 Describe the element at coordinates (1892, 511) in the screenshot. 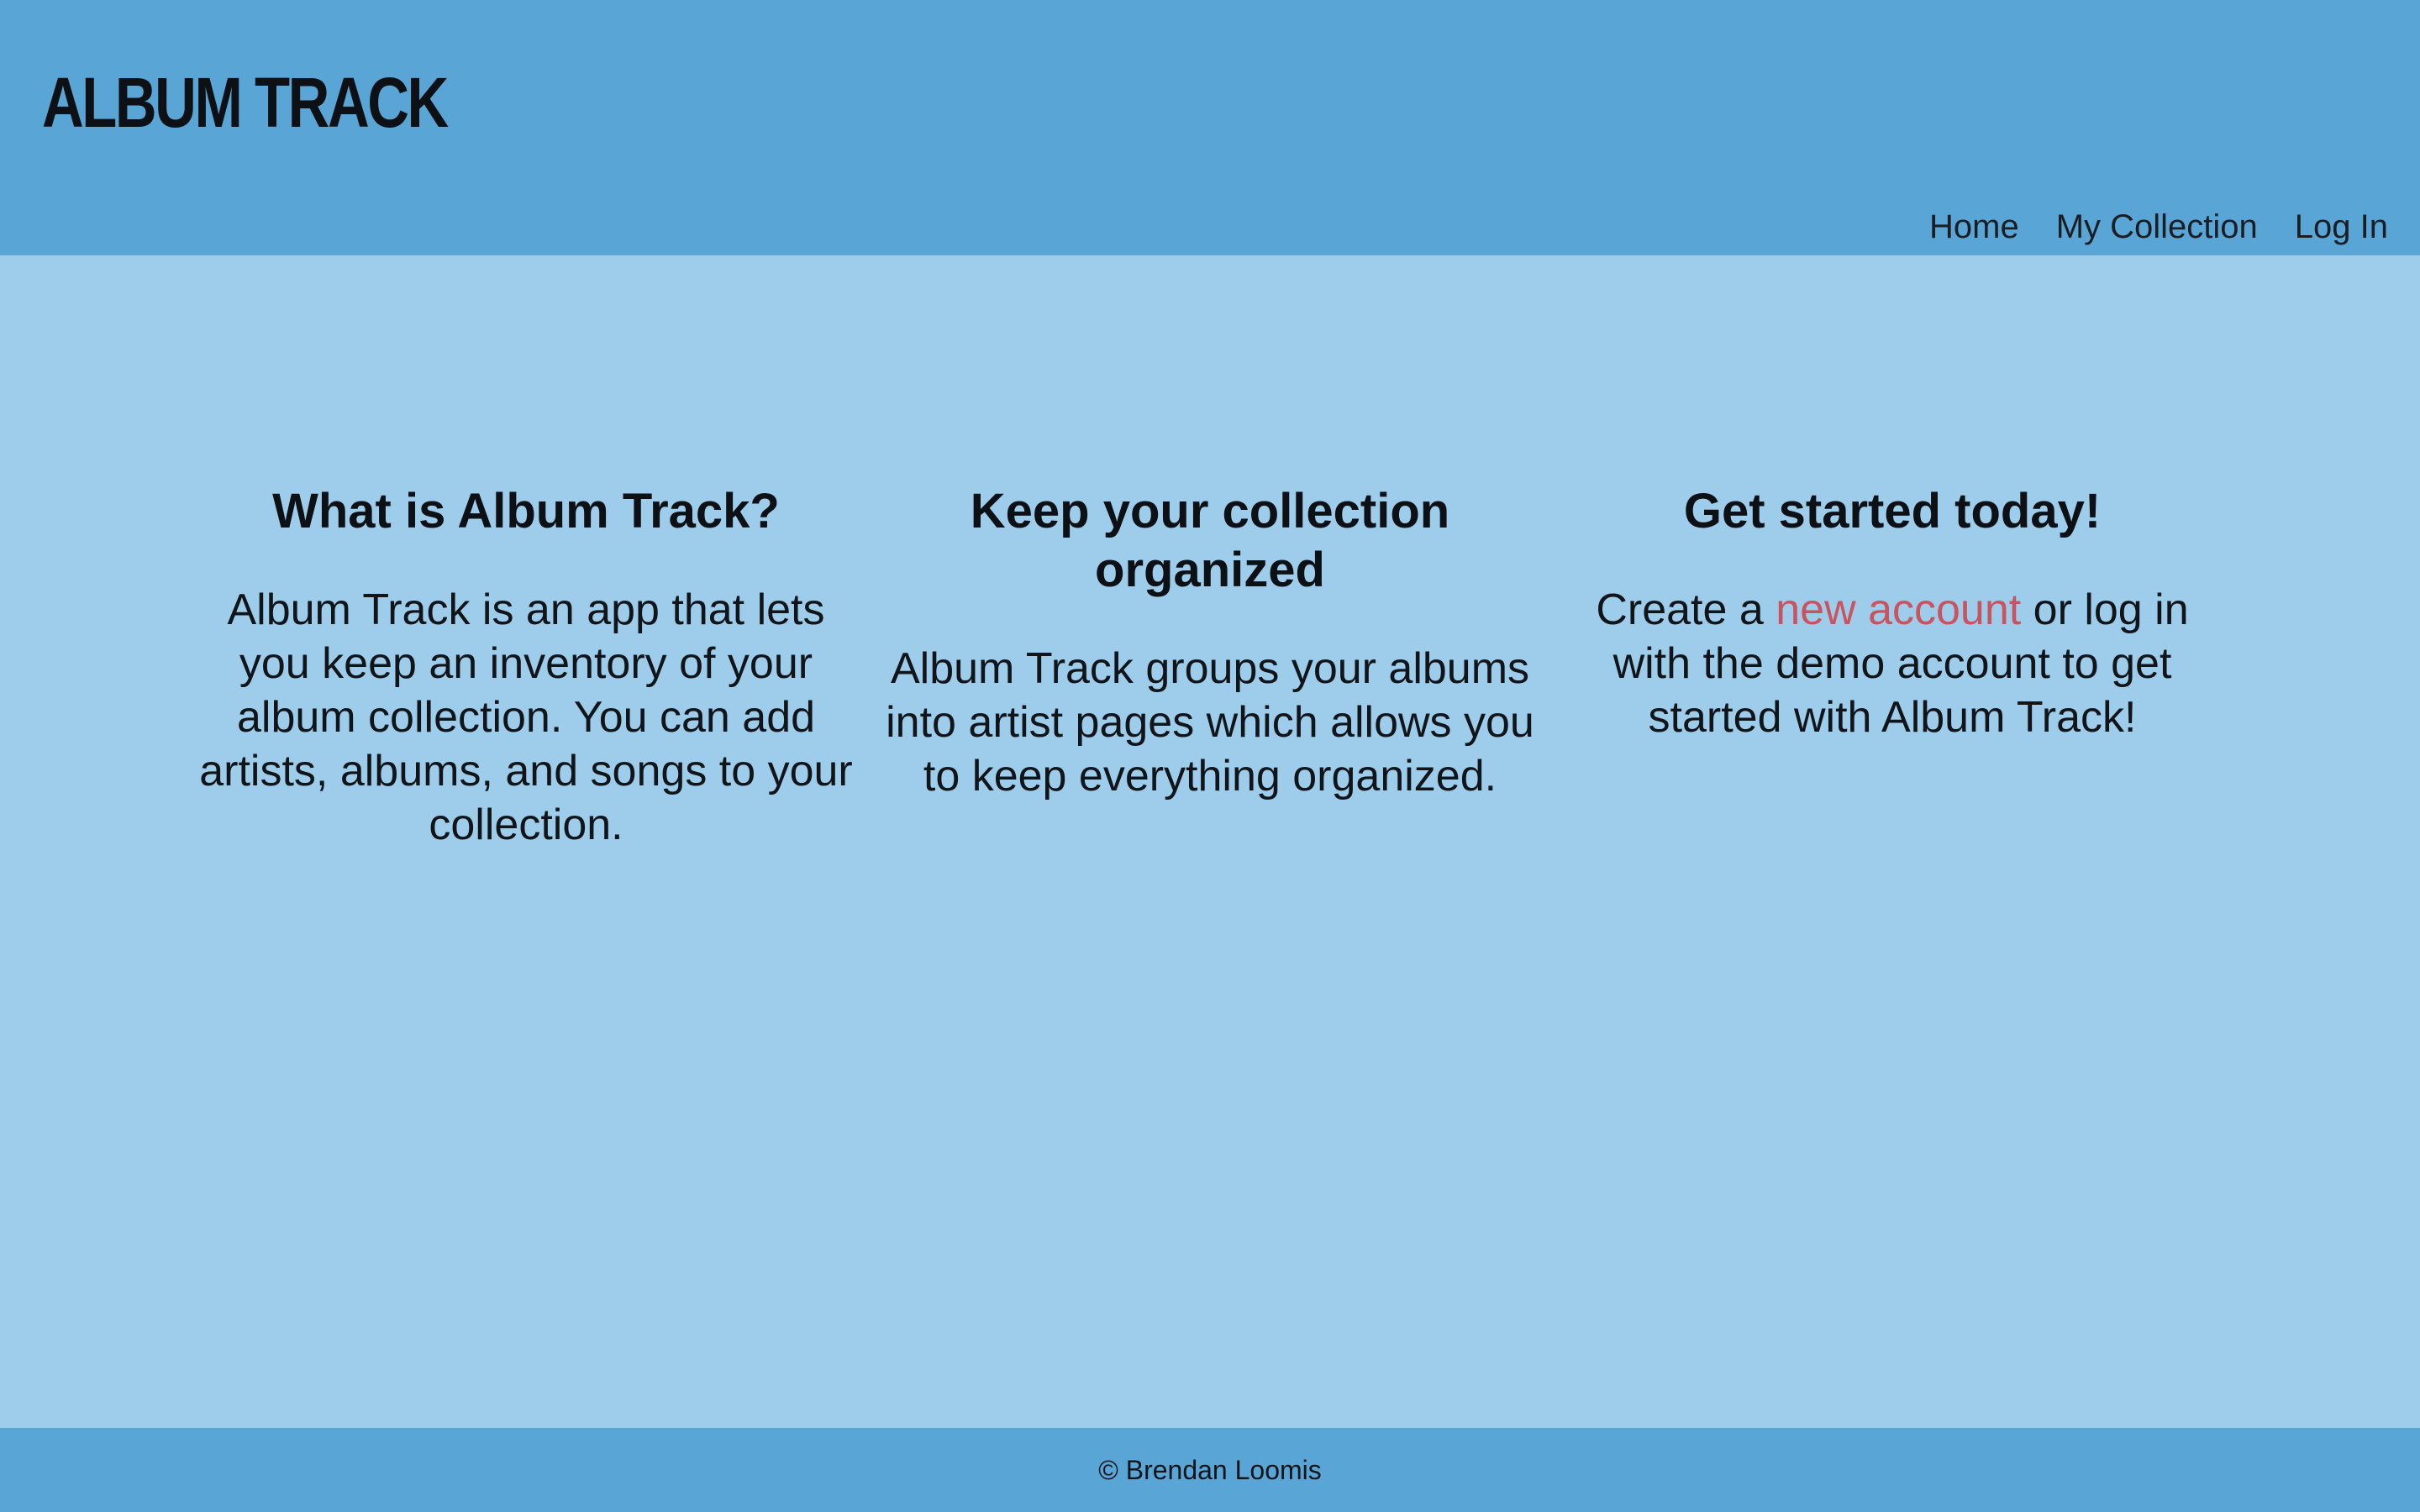

I see `feature-heading: Get started today!` at that location.